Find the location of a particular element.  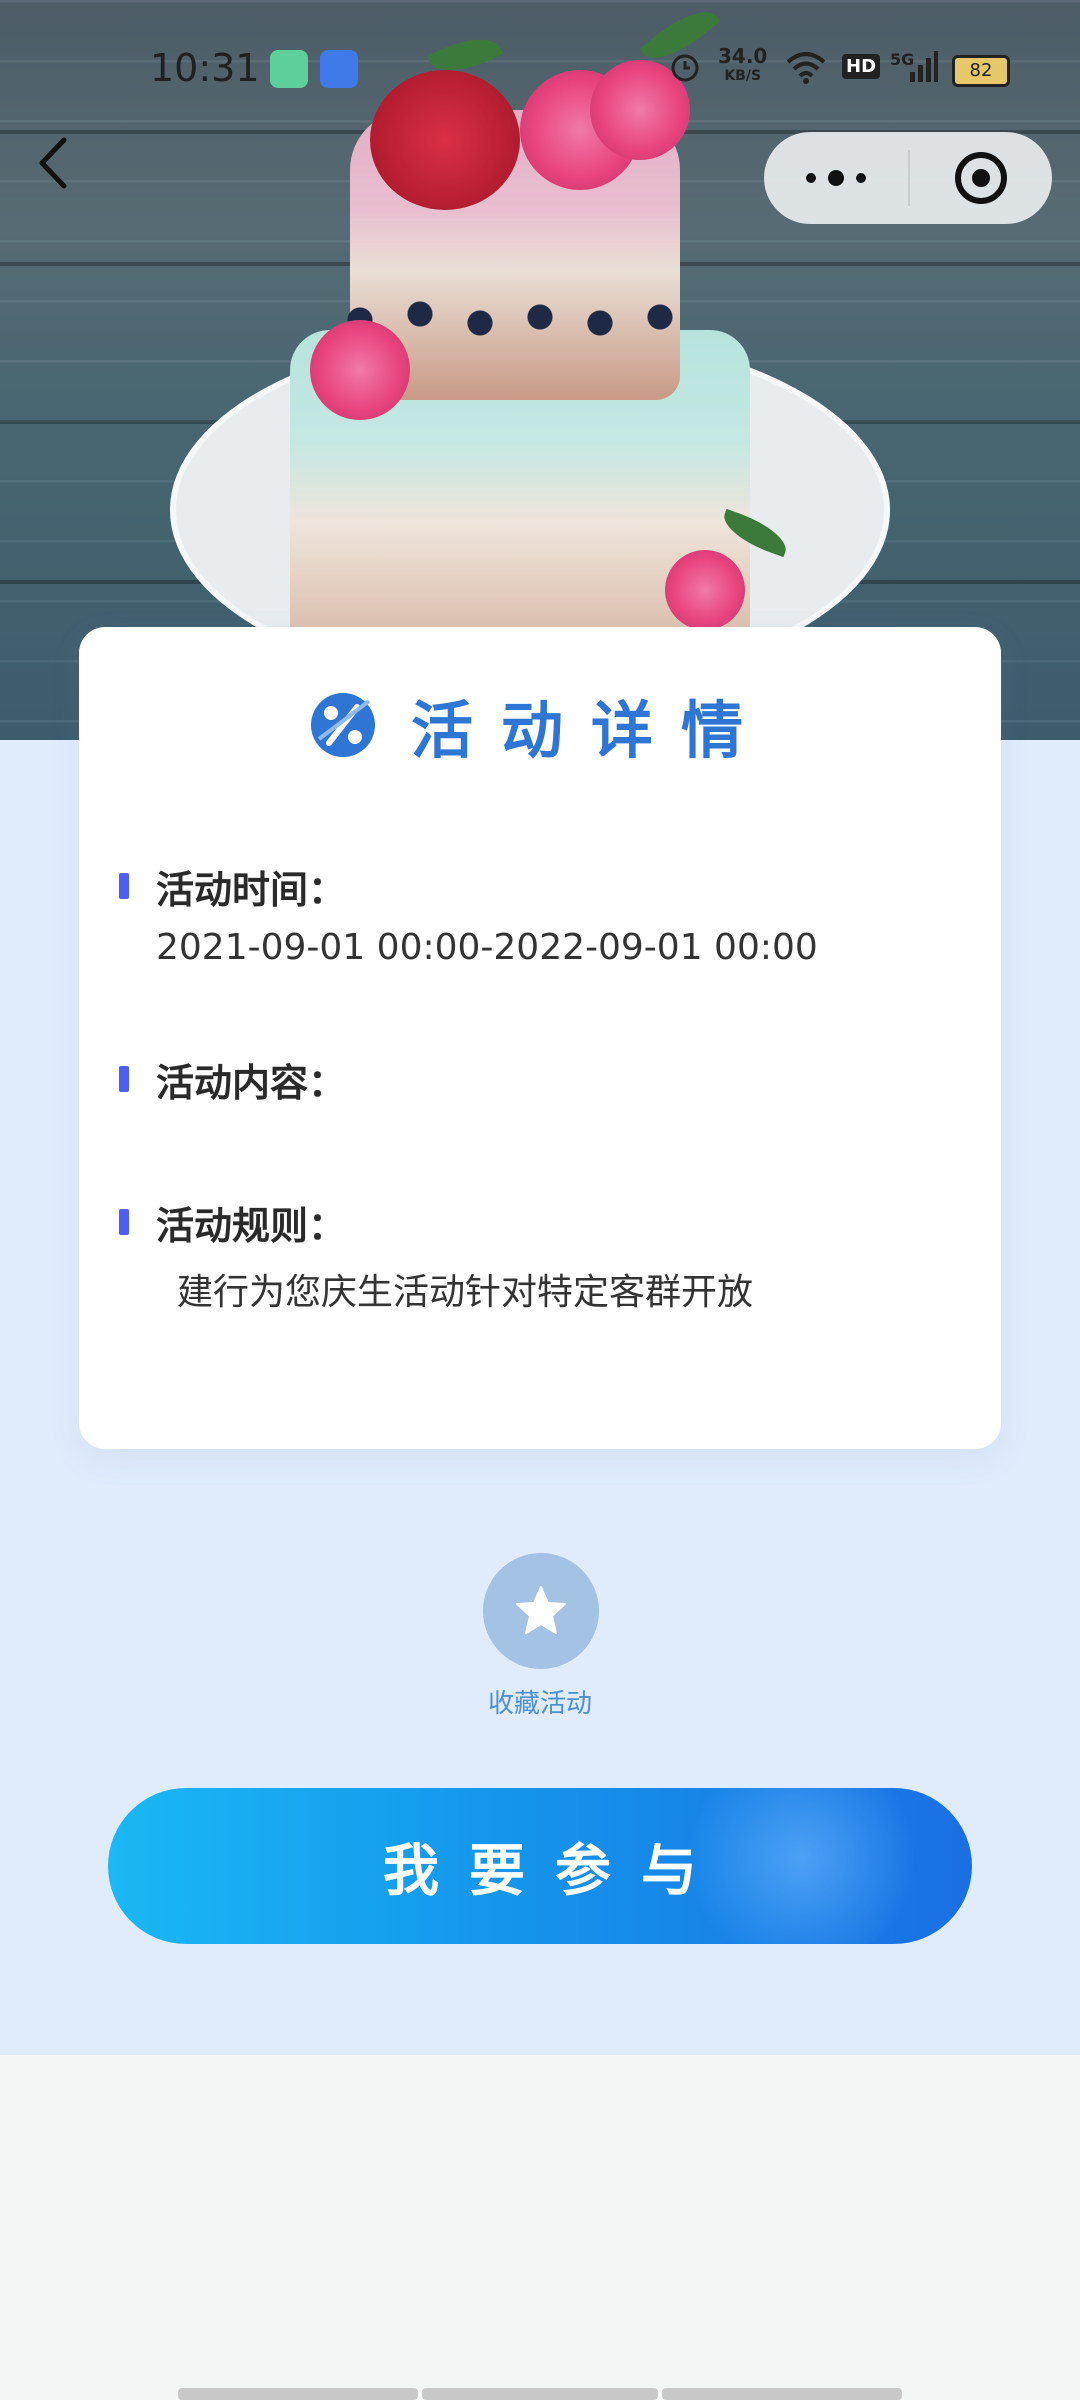

more-button is located at coordinates (836, 178).